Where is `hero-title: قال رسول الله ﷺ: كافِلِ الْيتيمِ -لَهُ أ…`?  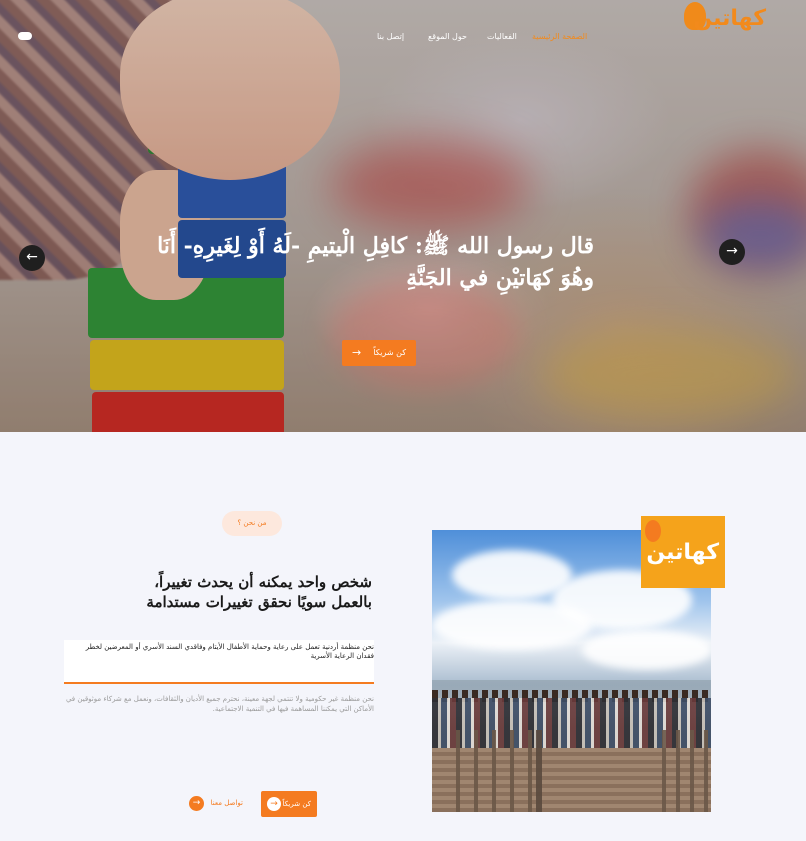 hero-title: قال رسول الله ﷺ: كافِلِ الْيتيمِ -لَهُ أ… is located at coordinates (375, 262).